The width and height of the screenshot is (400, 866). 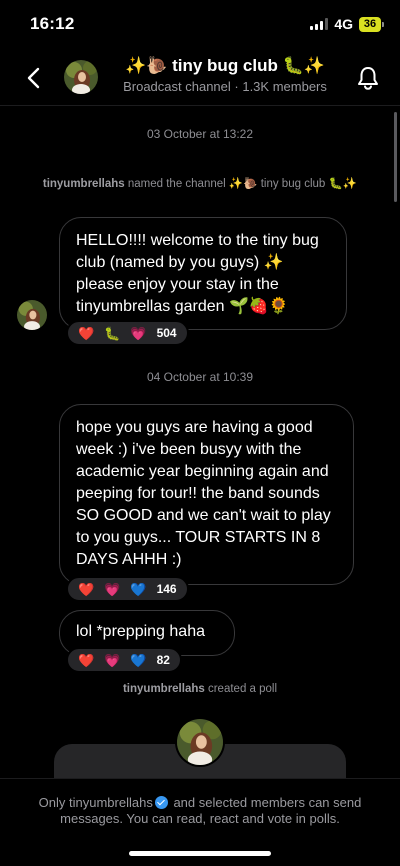 I want to click on scrollbar, so click(x=395, y=157).